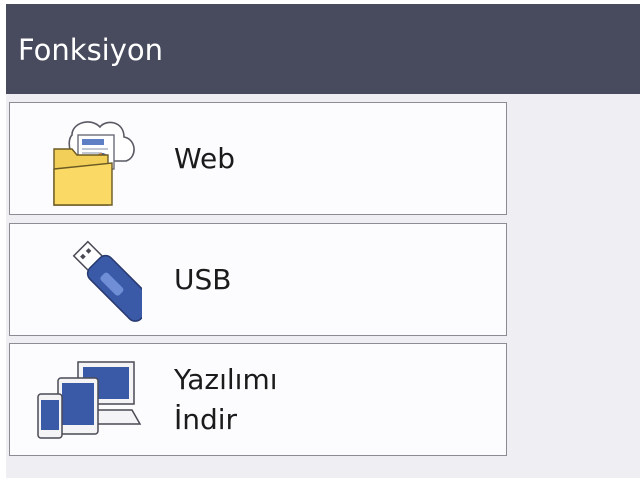 This screenshot has width=640, height=482. Describe the element at coordinates (205, 158) in the screenshot. I see `web-button-label: Web` at that location.